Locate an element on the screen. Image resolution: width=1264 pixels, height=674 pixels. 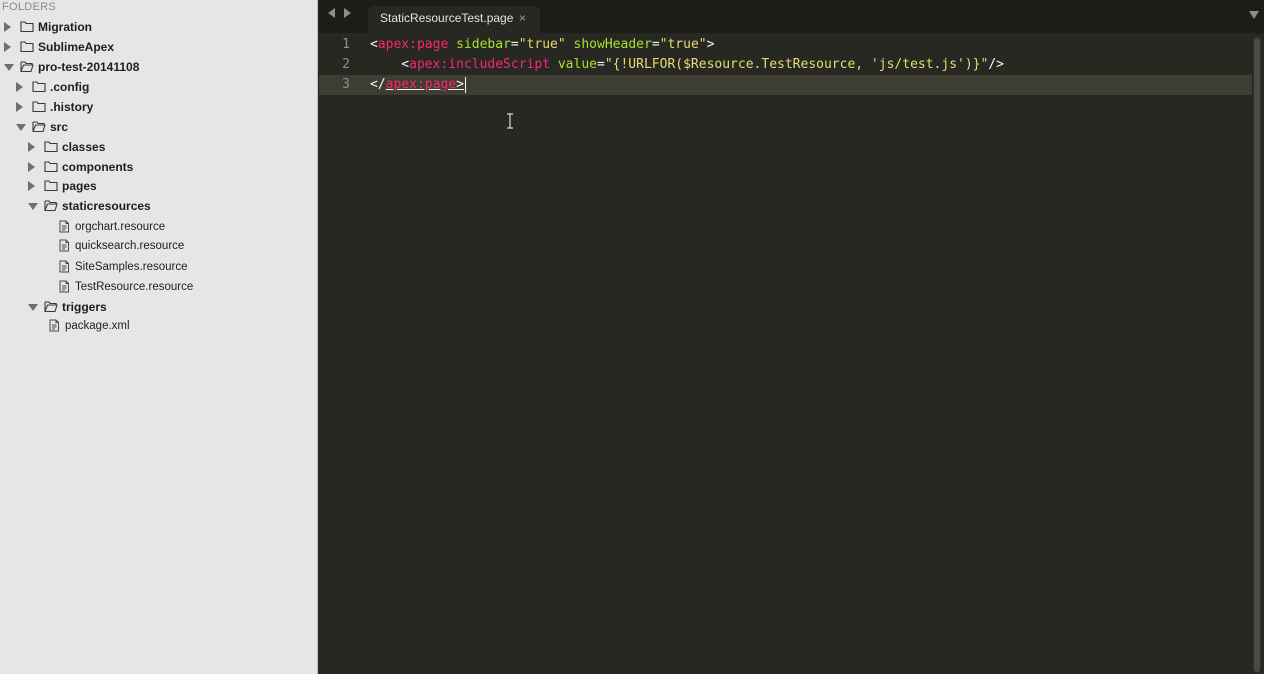
tree-folder-row: triggers is located at coordinates (158, 307).